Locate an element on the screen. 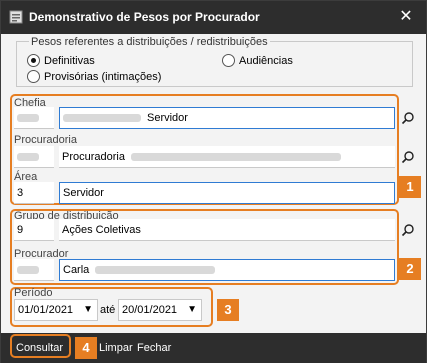 Image resolution: width=427 pixels, height=363 pixels. radio-provisorias-label: Provisórias (intimações) is located at coordinates (103, 76).